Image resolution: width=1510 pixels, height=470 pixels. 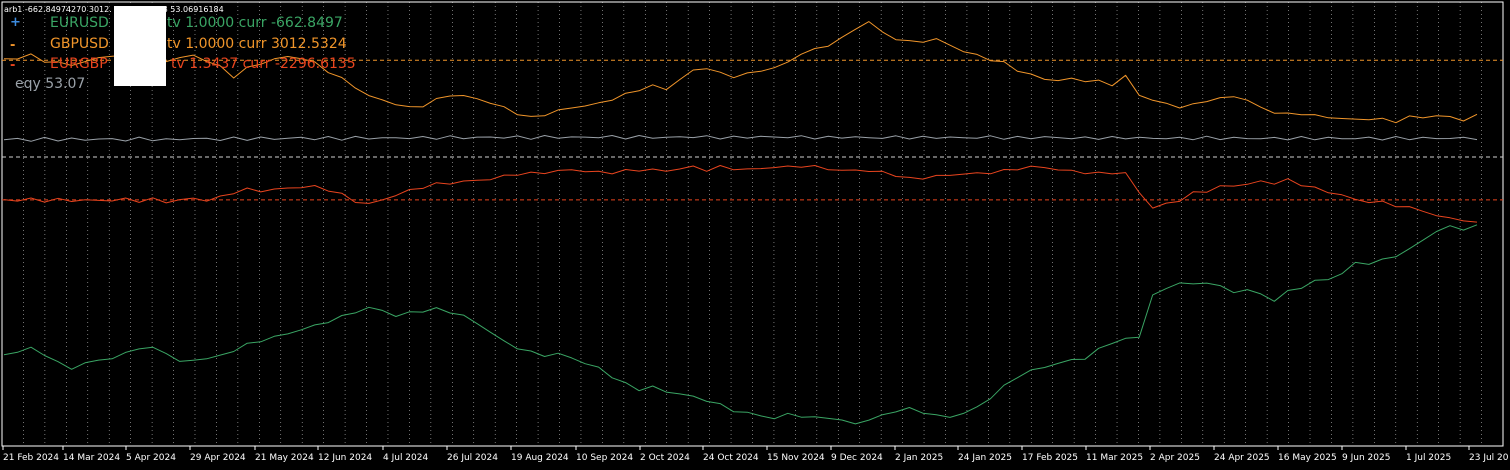 What do you see at coordinates (405, 458) in the screenshot?
I see `x-tick-label: 4 Jul 2024` at bounding box center [405, 458].